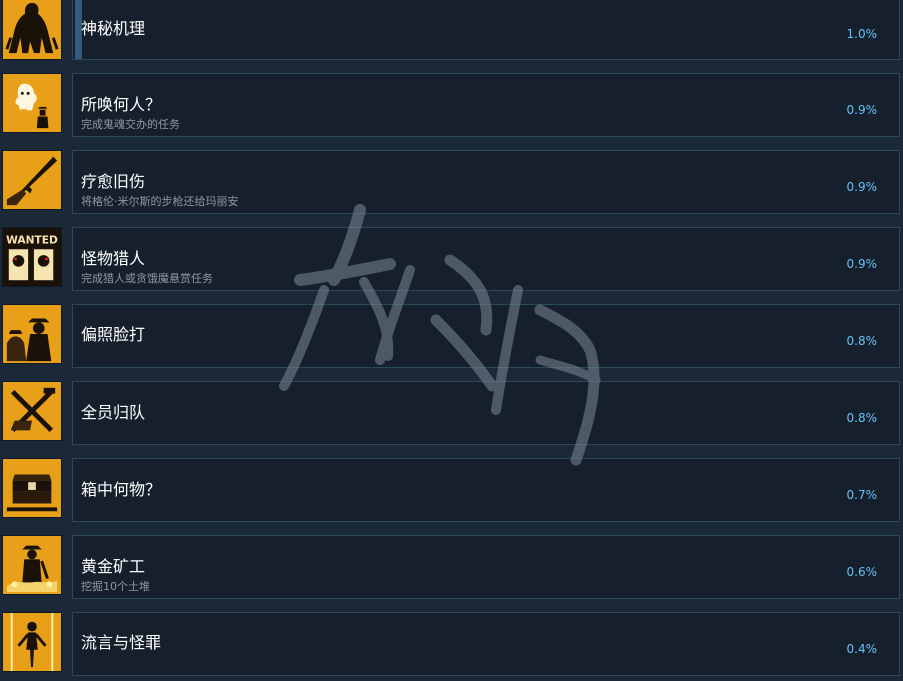 The image size is (903, 681). Describe the element at coordinates (486, 259) in the screenshot. I see `achievement-panel: 怪物猎人 完成猎人或贪饿魔悬赏任务 0.9%` at that location.